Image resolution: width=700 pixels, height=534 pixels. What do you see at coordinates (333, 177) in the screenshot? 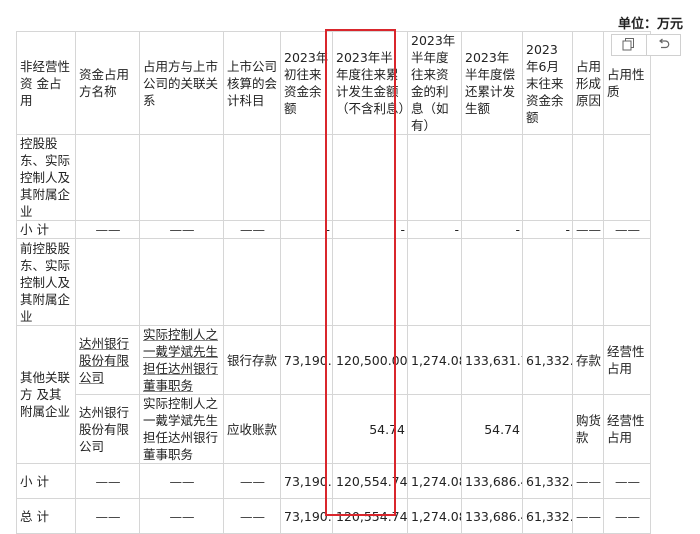
I see `table-row: 控股股东、实际控制人及 其附属企业` at bounding box center [333, 177].